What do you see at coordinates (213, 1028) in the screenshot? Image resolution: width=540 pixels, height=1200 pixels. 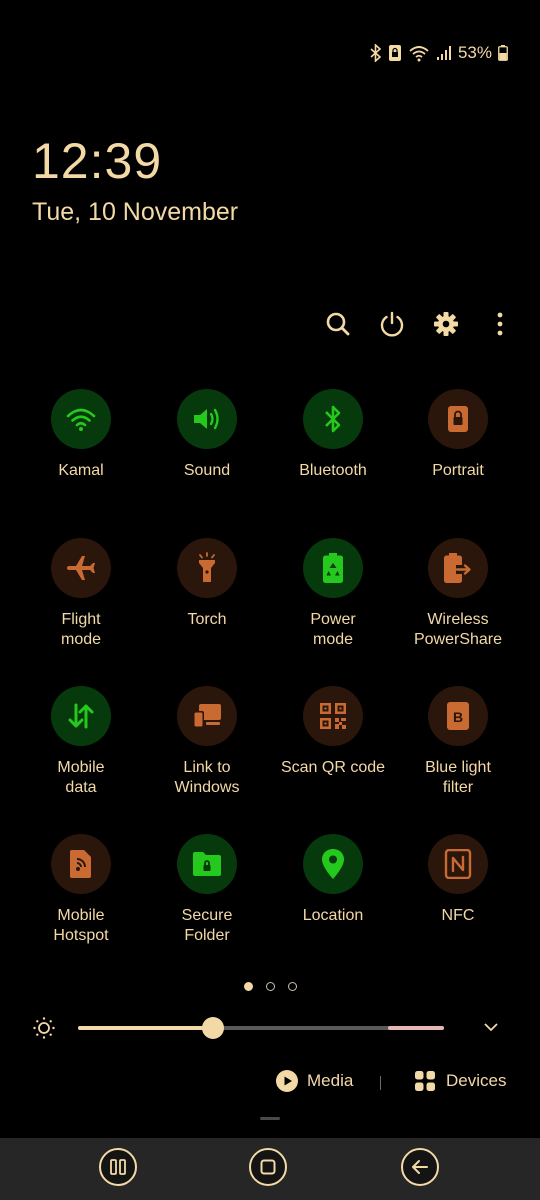 I see `brightness-slider-thumb` at bounding box center [213, 1028].